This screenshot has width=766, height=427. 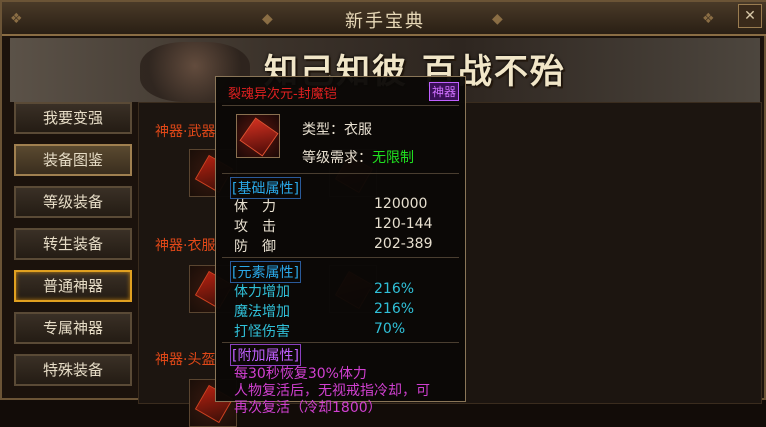 I want to click on tooltip-item-icon, so click(x=258, y=136).